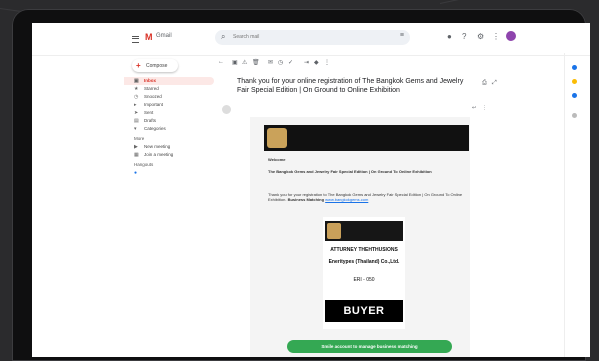 This screenshot has width=599, height=361. I want to click on side-panel, so click(573, 205).